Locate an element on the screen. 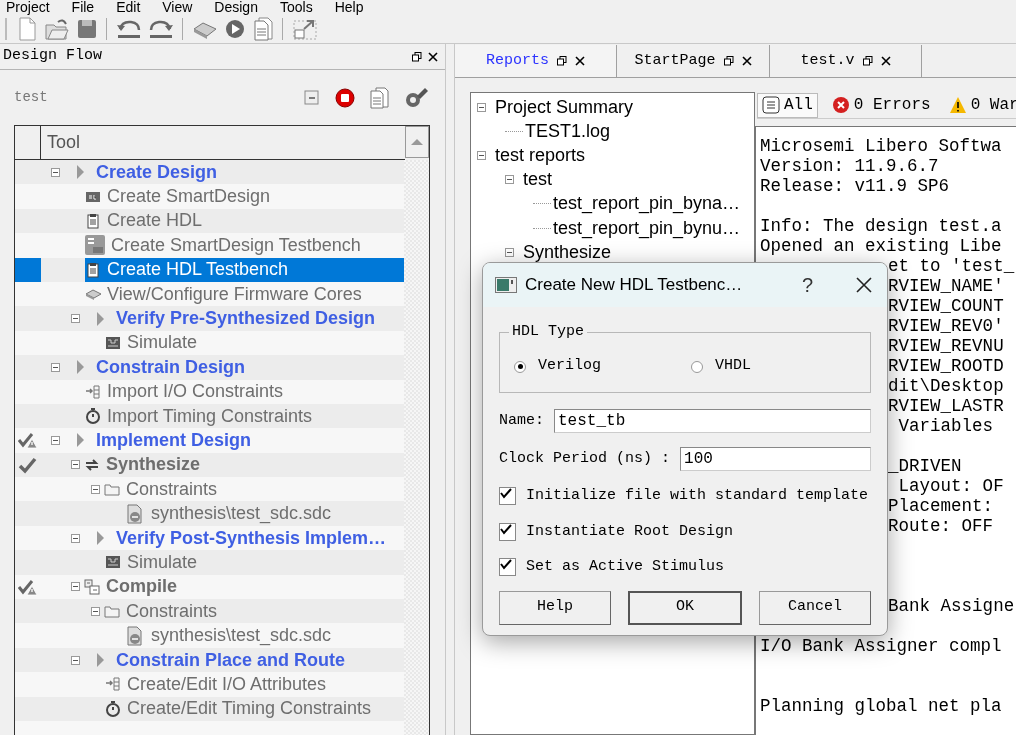  save-icon is located at coordinates (87, 29).